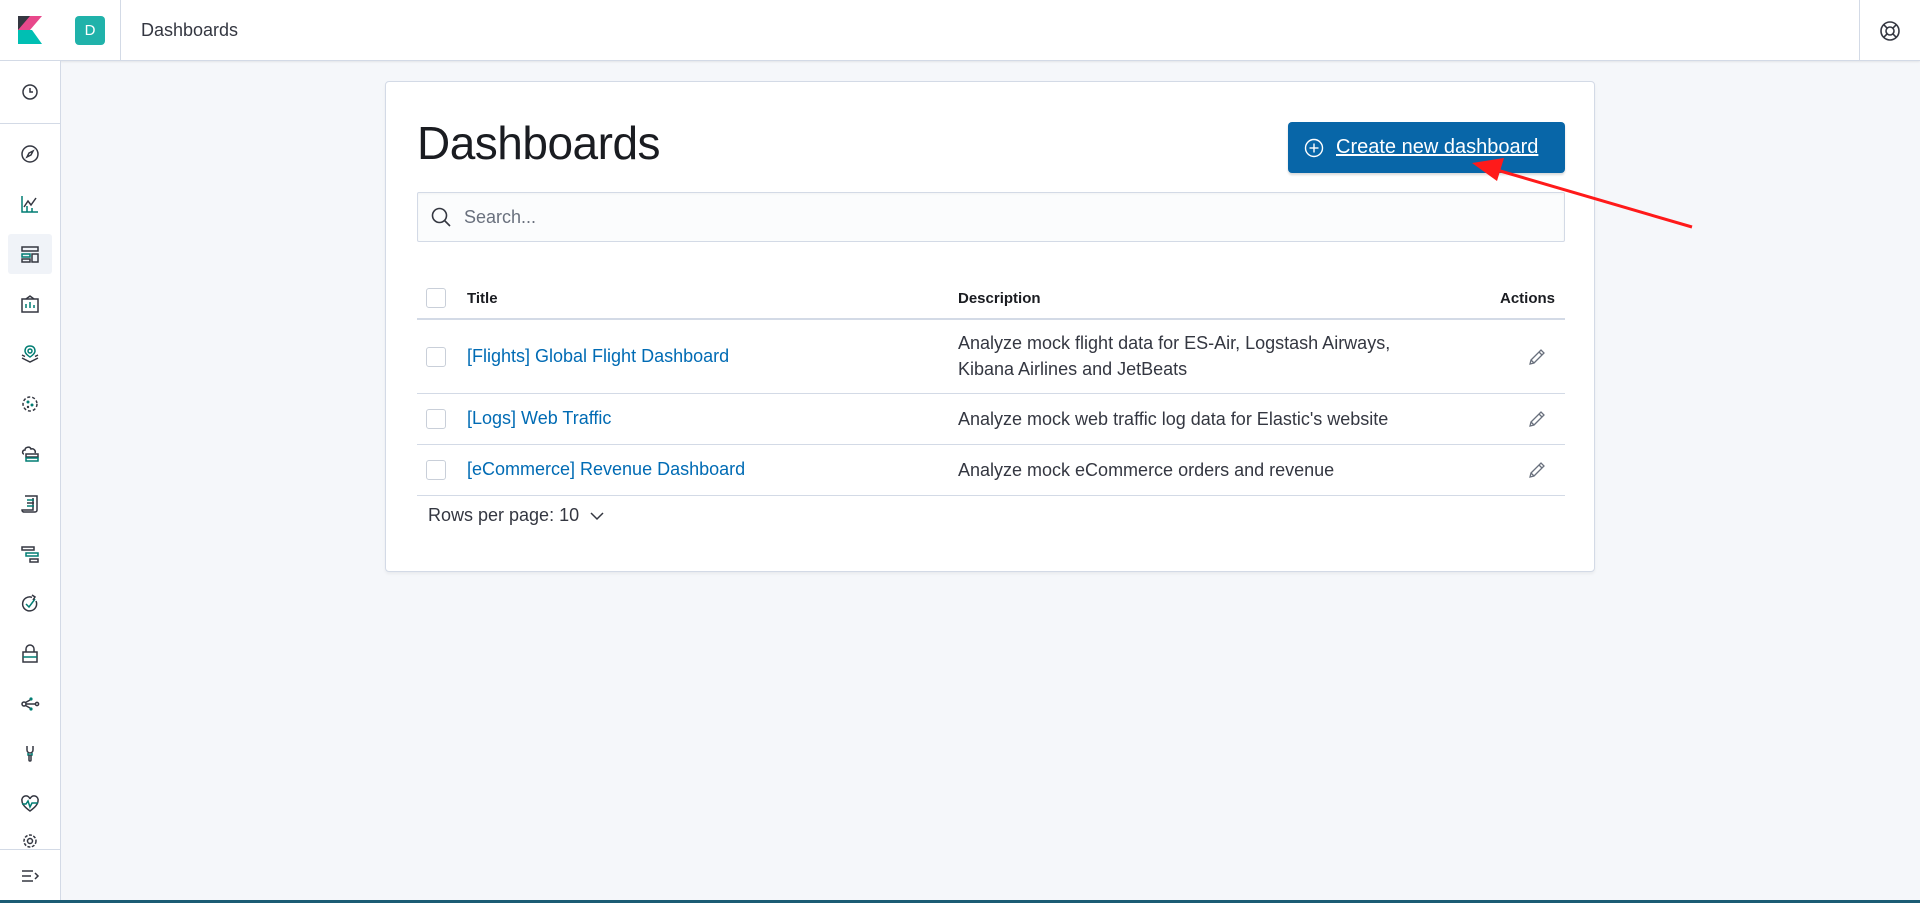 Image resolution: width=1920 pixels, height=903 pixels. I want to click on table-header: Title Description Actions, so click(991, 298).